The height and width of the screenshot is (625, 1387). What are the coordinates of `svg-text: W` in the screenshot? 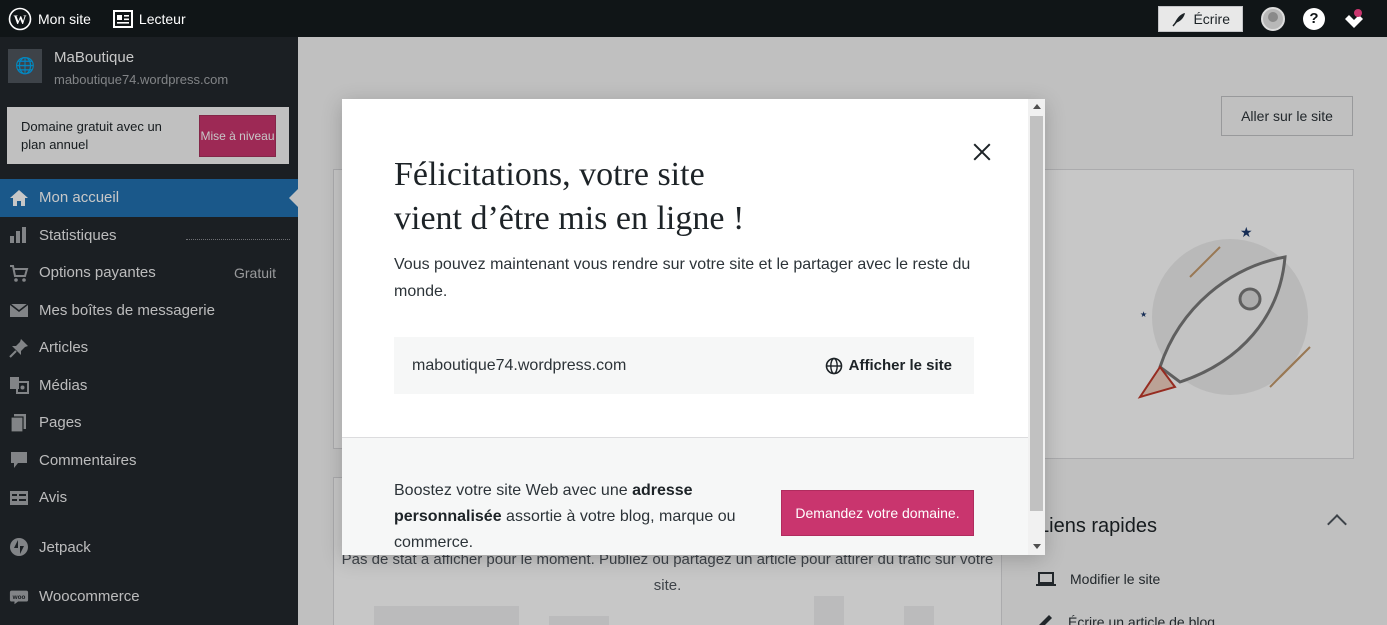 It's located at (20, 19).